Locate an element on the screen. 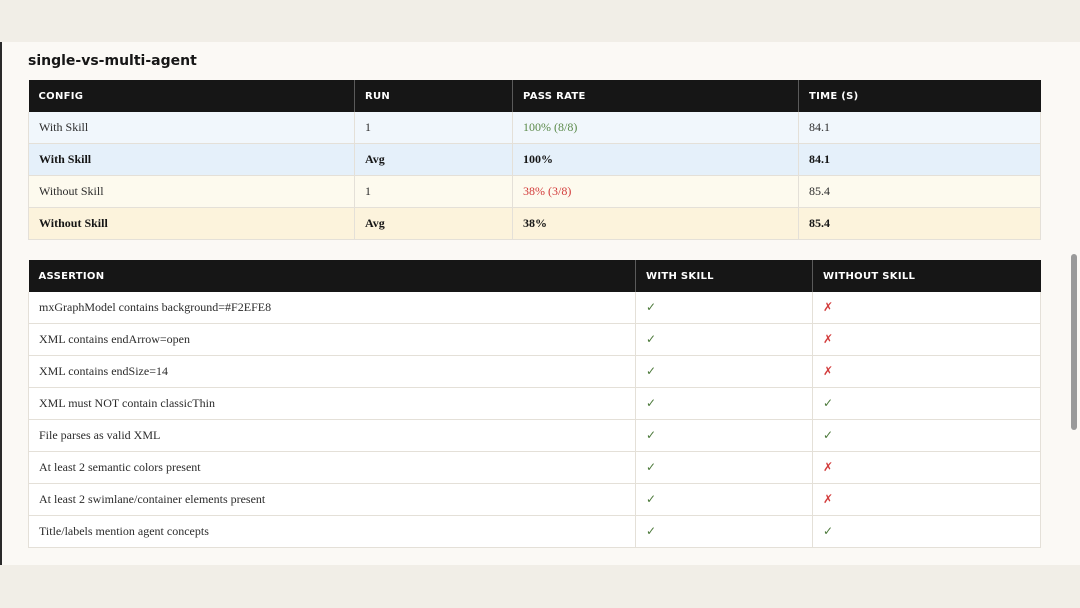  column-header-assertion: ASSERTION is located at coordinates (332, 276).